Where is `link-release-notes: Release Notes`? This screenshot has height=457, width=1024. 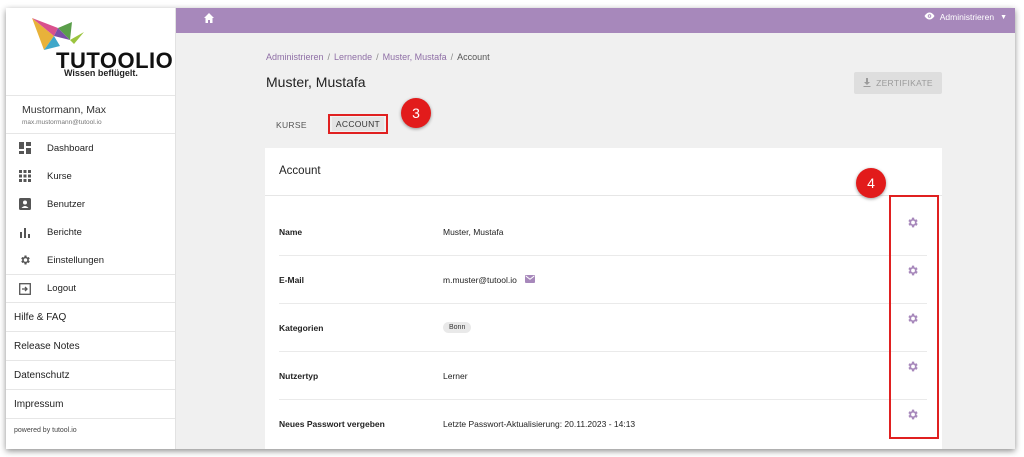
link-release-notes: Release Notes is located at coordinates (90, 345).